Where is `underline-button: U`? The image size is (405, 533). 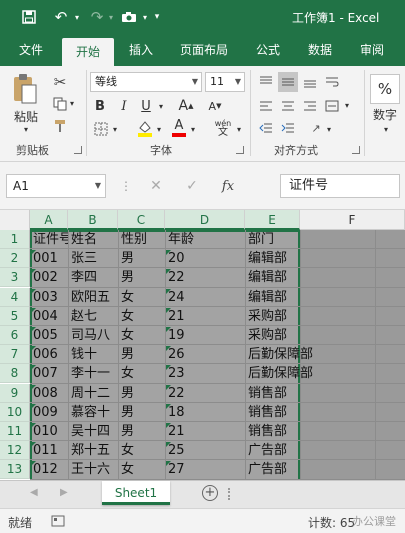
underline-button: U is located at coordinates (146, 106).